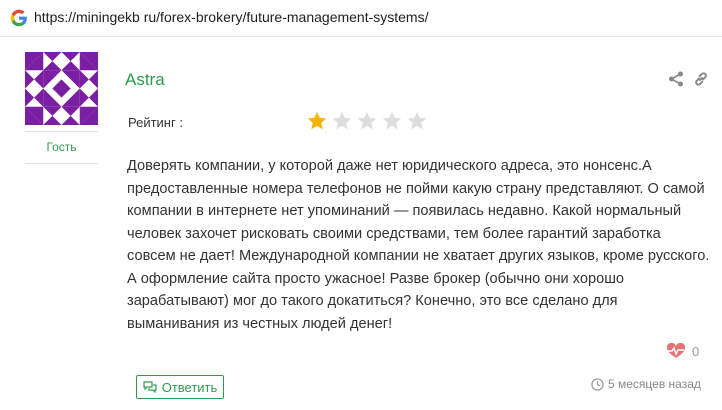 The image size is (722, 410). I want to click on comment-time: 5 месяцев назад, so click(654, 384).